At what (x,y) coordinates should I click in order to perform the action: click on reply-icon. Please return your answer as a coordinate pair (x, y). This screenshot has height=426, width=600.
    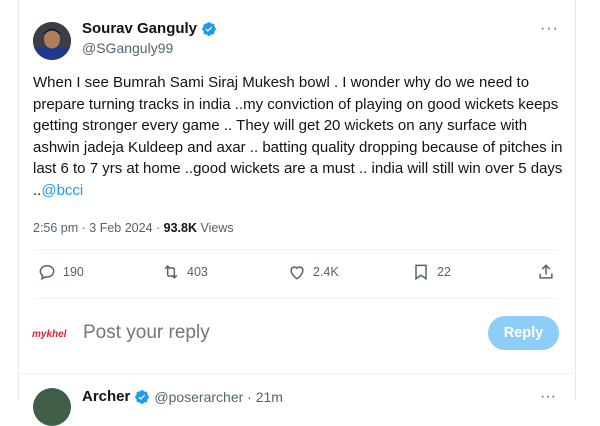
    Looking at the image, I should click on (47, 272).